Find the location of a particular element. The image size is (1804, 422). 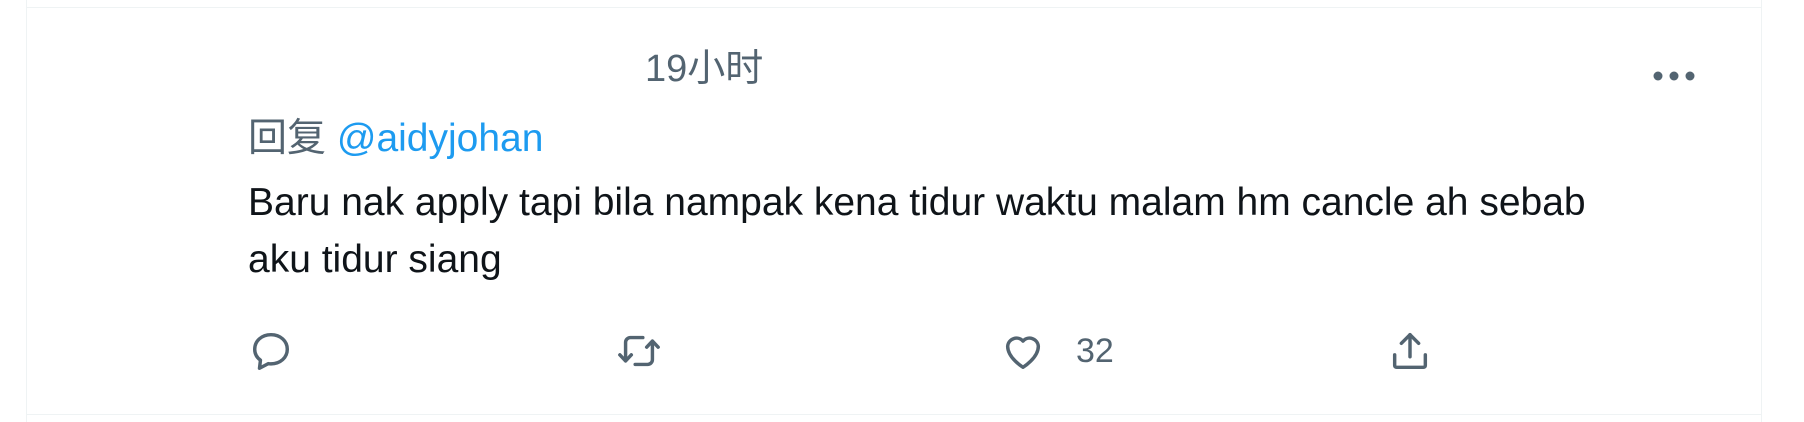

tweet-actions: 32 is located at coordinates (898, 351).